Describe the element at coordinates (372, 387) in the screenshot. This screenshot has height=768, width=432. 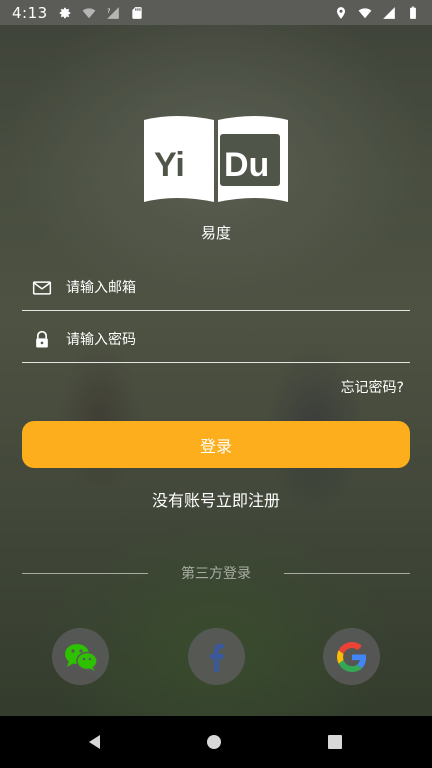
I see `forgot-password-link: 忘记密码?` at that location.